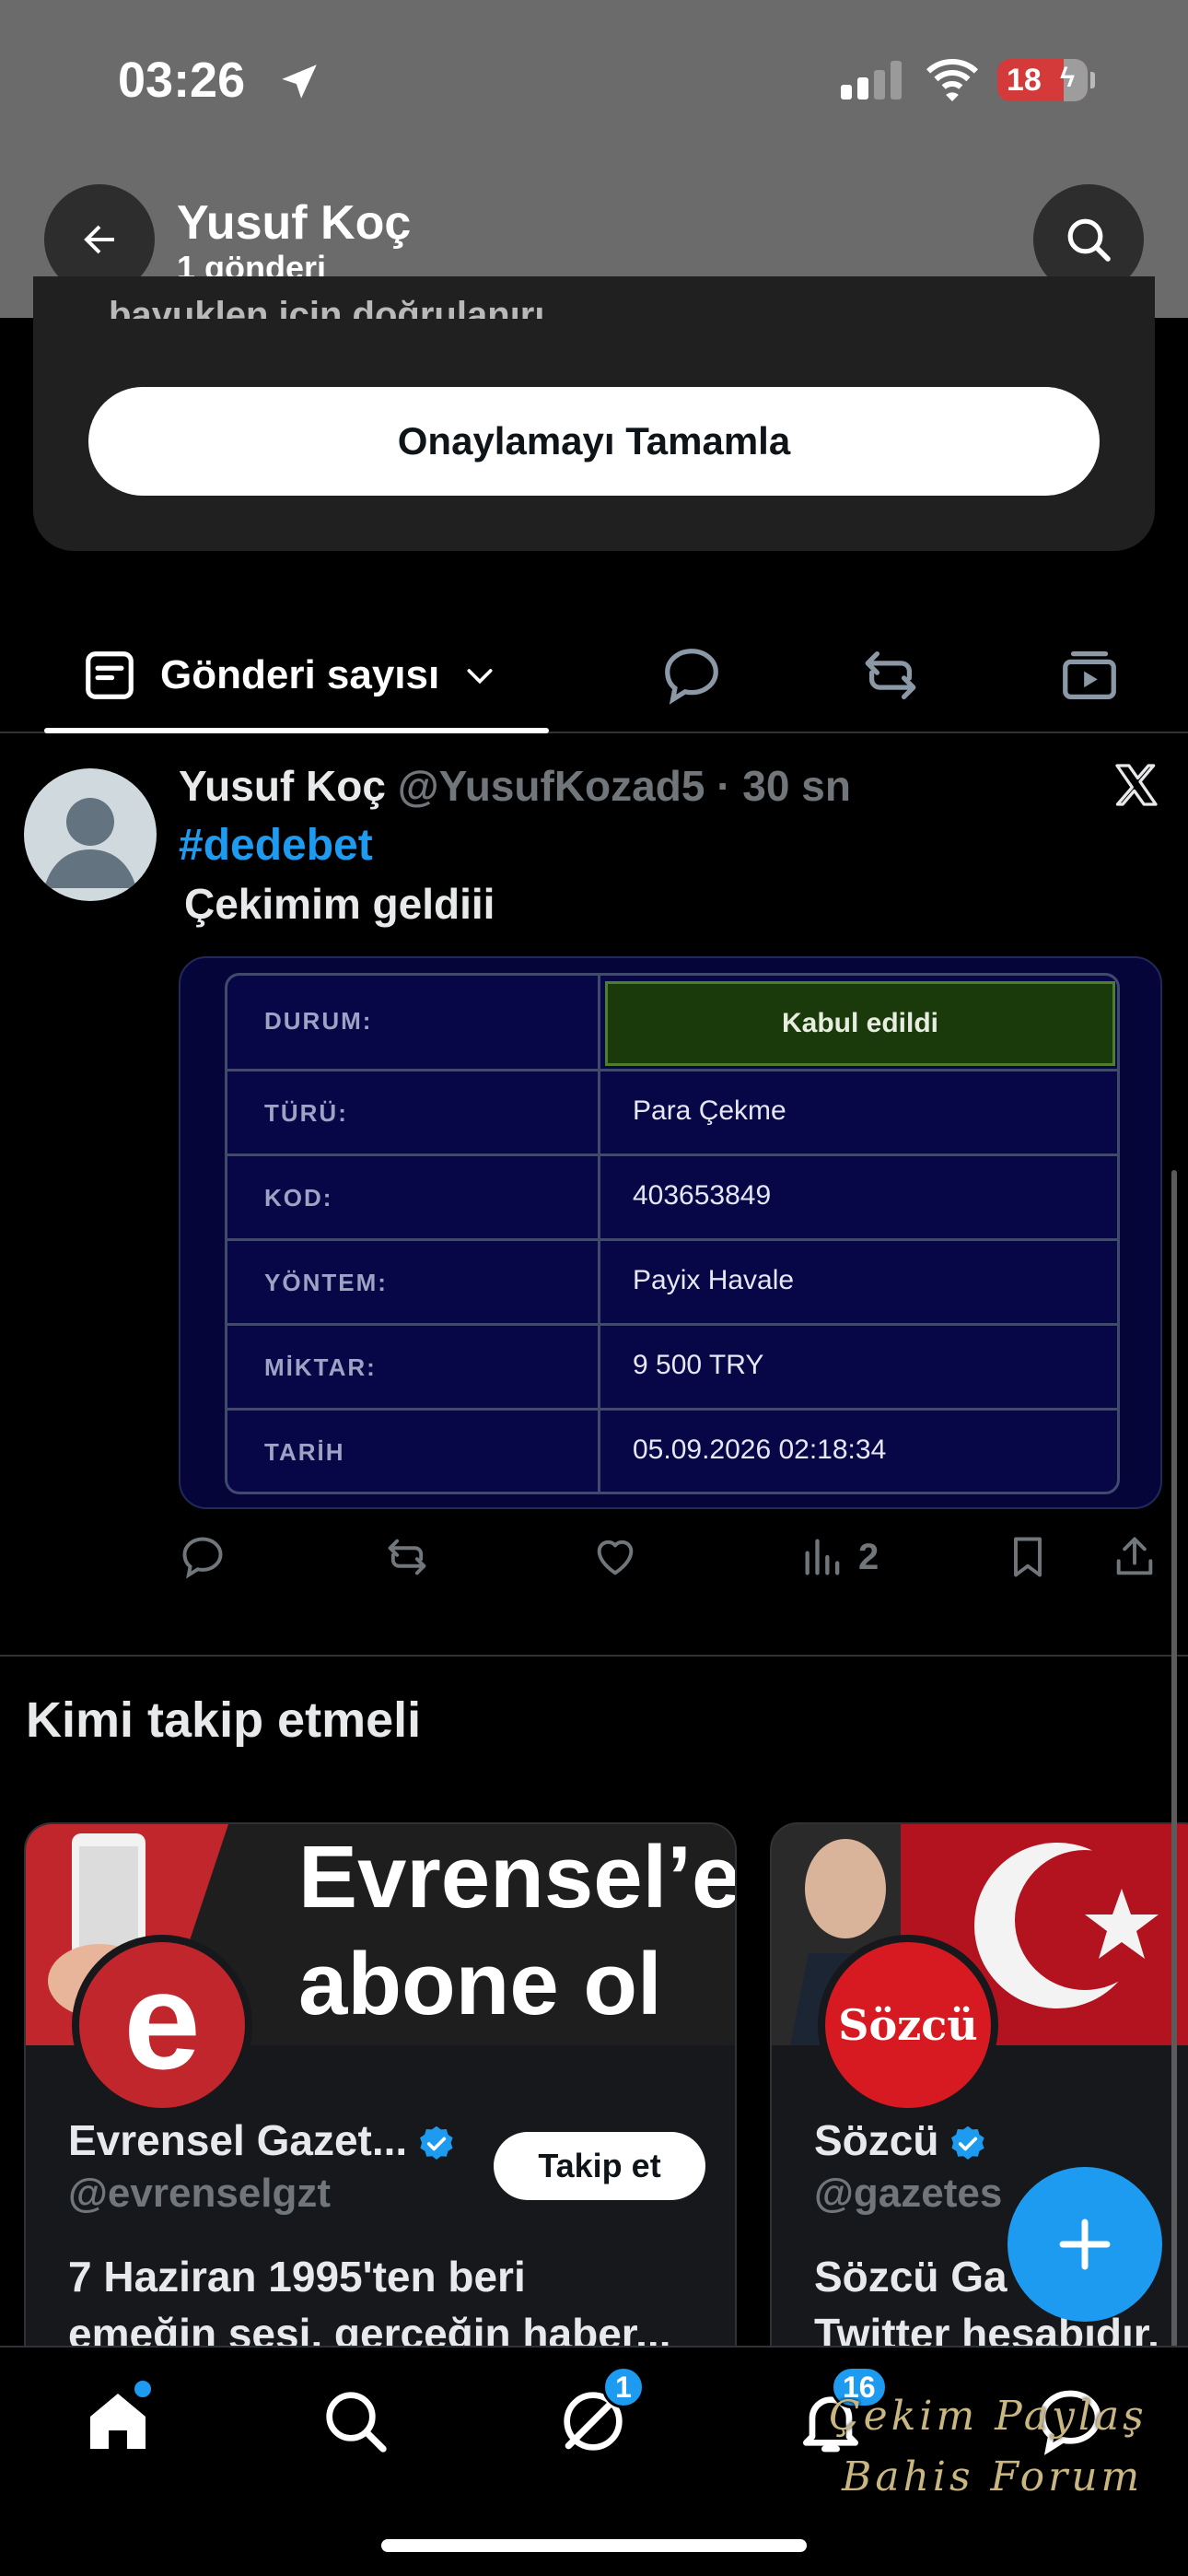 Image resolution: width=1188 pixels, height=2576 pixels. I want to click on profile-tabs: Gönderi sayısı, so click(594, 676).